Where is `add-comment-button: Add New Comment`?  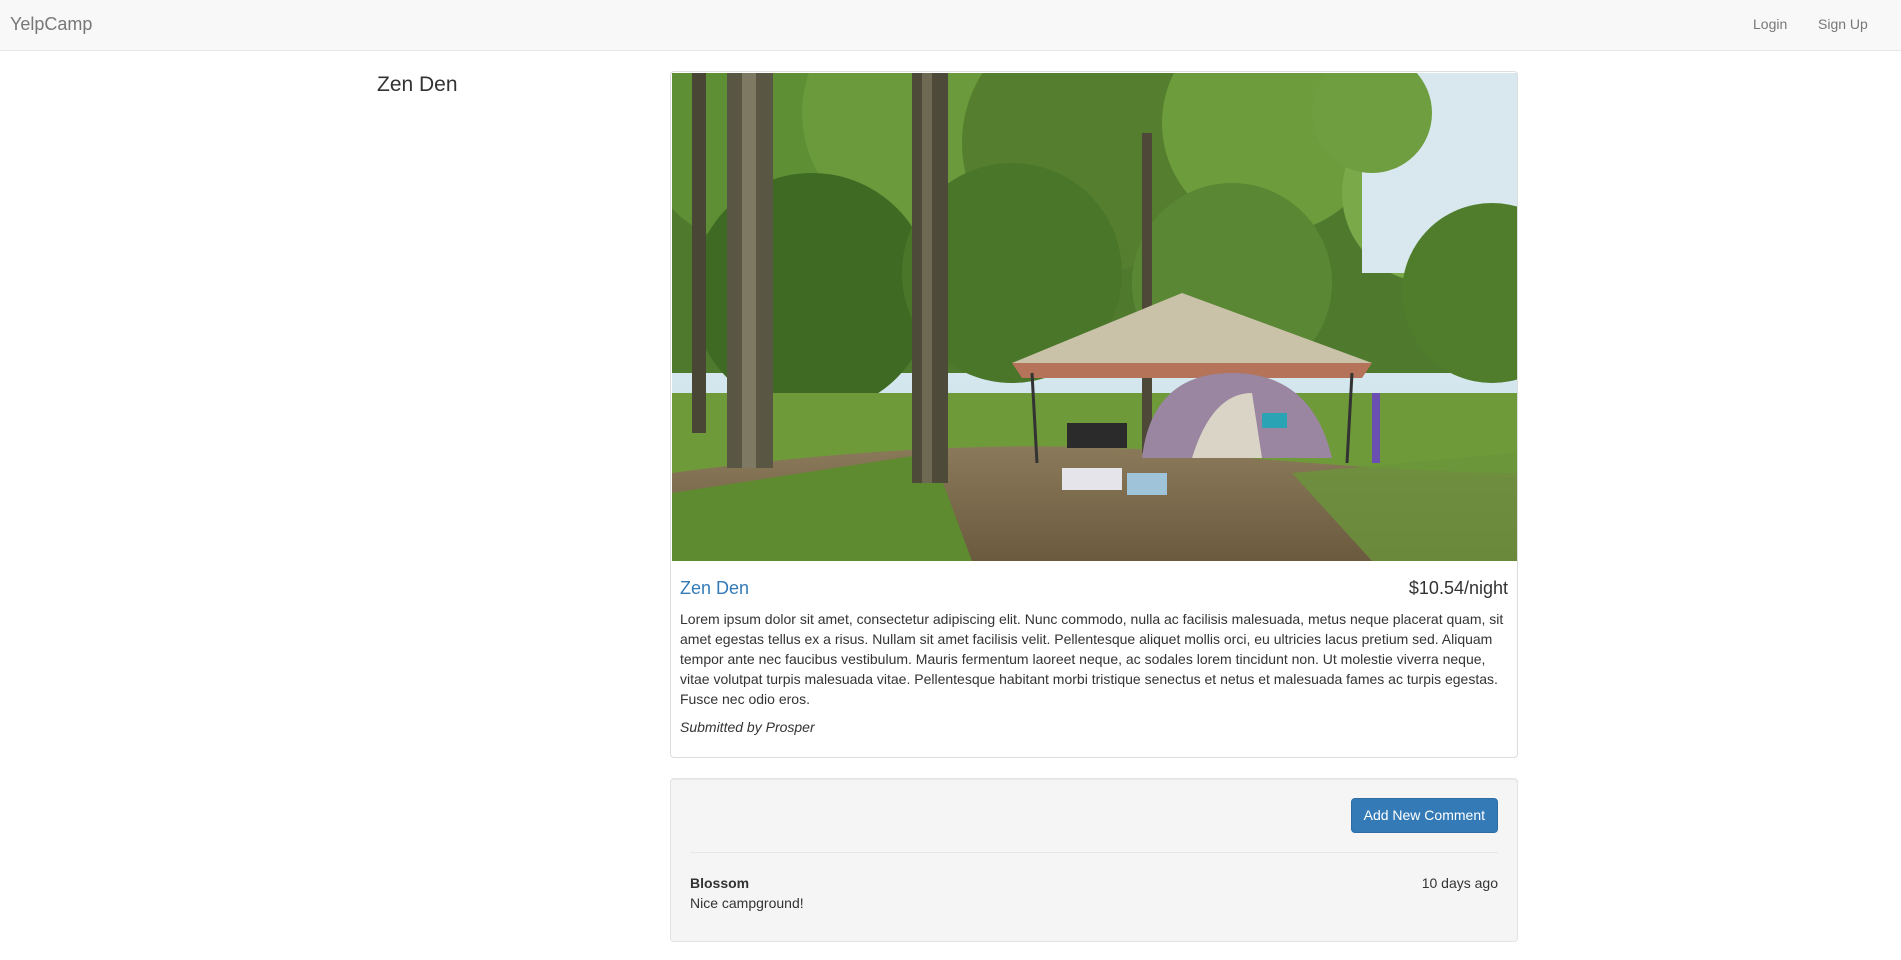
add-comment-button: Add New Comment is located at coordinates (1424, 815).